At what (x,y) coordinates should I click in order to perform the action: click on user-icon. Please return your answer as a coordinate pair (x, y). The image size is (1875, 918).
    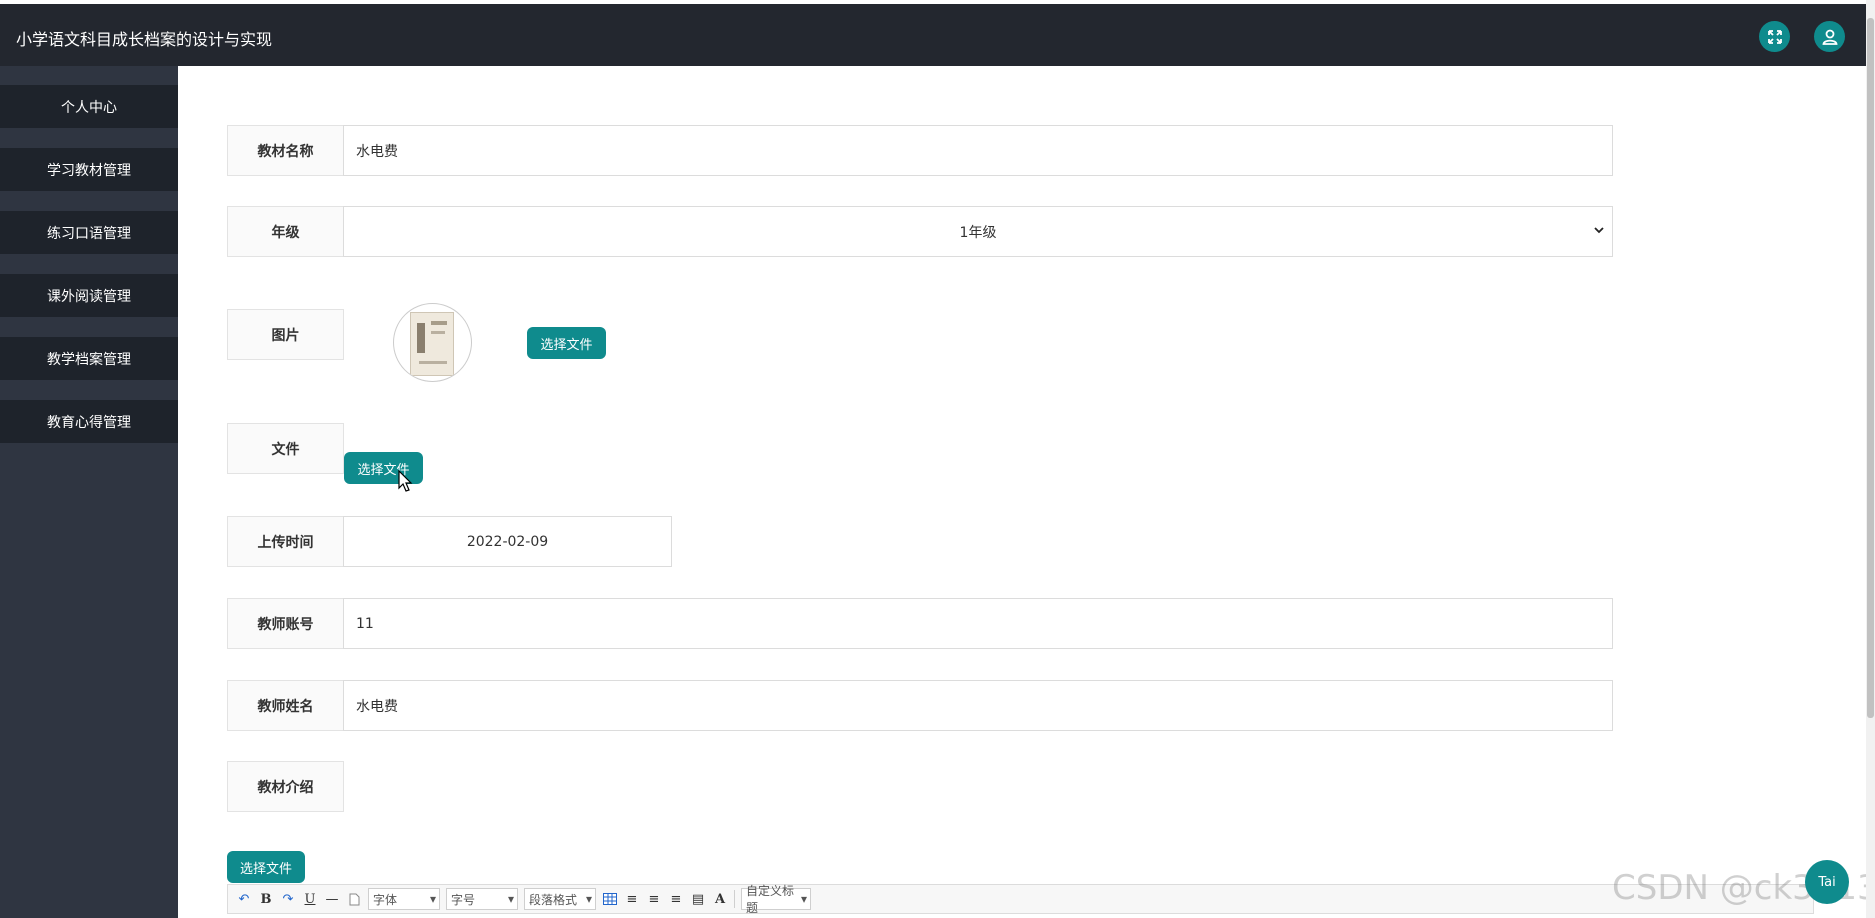
    Looking at the image, I should click on (1829, 36).